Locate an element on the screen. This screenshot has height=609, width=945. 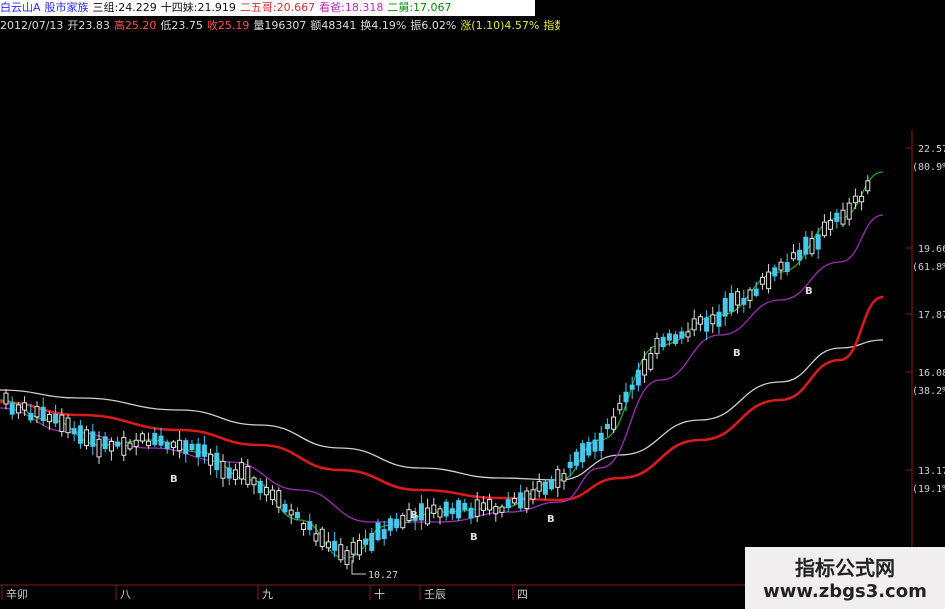
watermark: 指标公式网 www.zbgs3.com is located at coordinates (845, 578).